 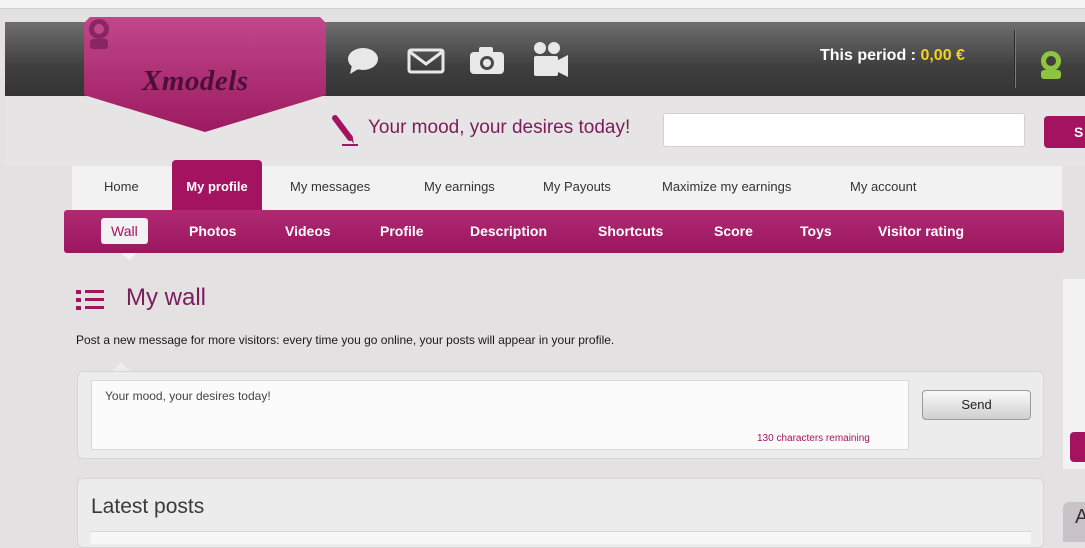 I want to click on header-divider, so click(x=1014, y=59).